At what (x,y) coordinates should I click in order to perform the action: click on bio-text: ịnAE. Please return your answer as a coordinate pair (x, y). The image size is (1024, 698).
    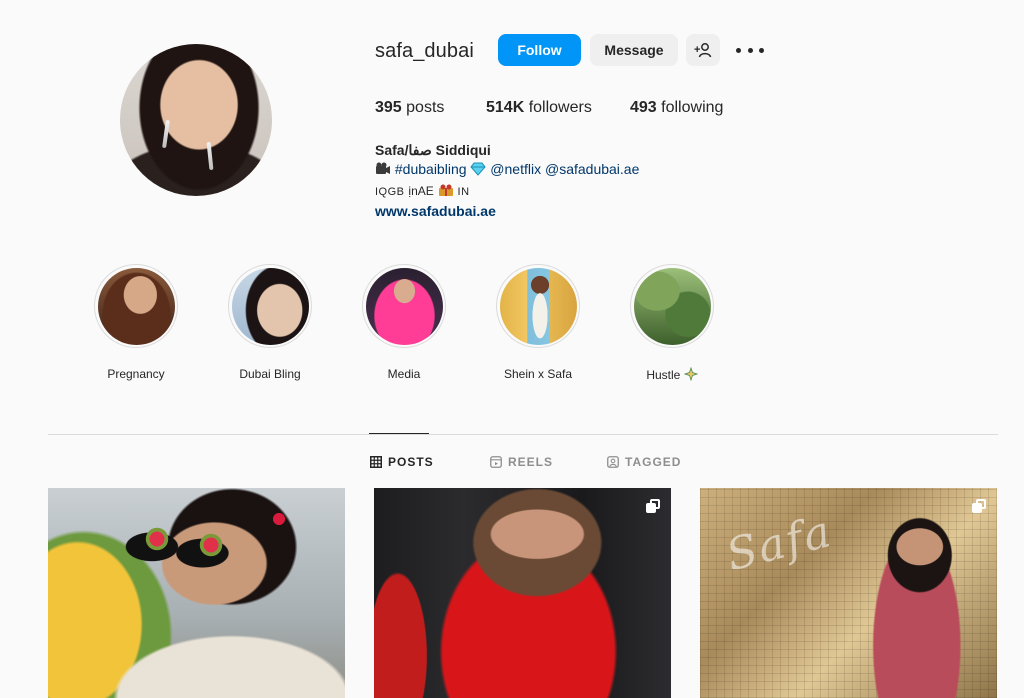
    Looking at the image, I should click on (421, 191).